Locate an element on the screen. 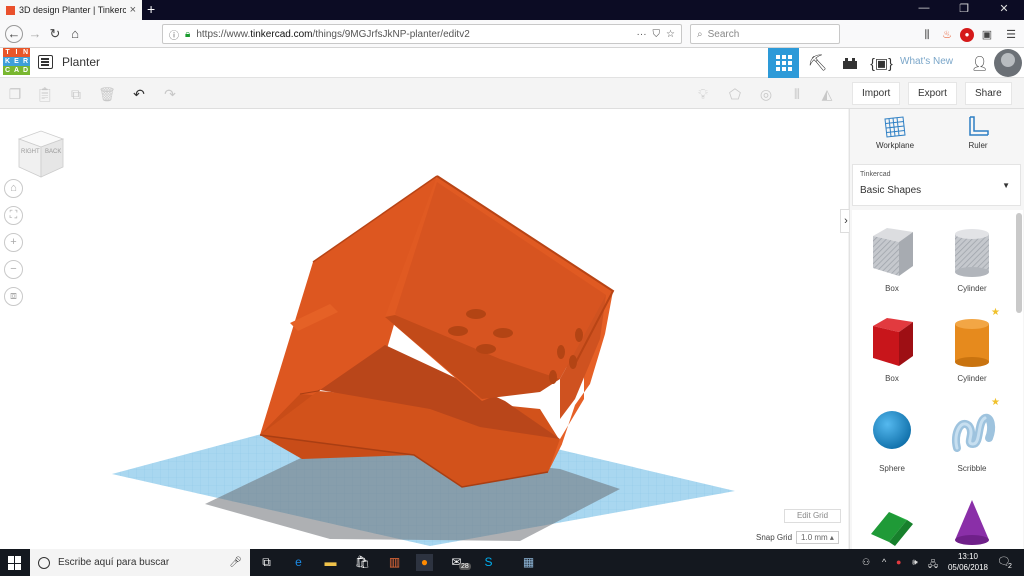 The height and width of the screenshot is (576, 1024). skype-icon: S is located at coordinates (488, 562).